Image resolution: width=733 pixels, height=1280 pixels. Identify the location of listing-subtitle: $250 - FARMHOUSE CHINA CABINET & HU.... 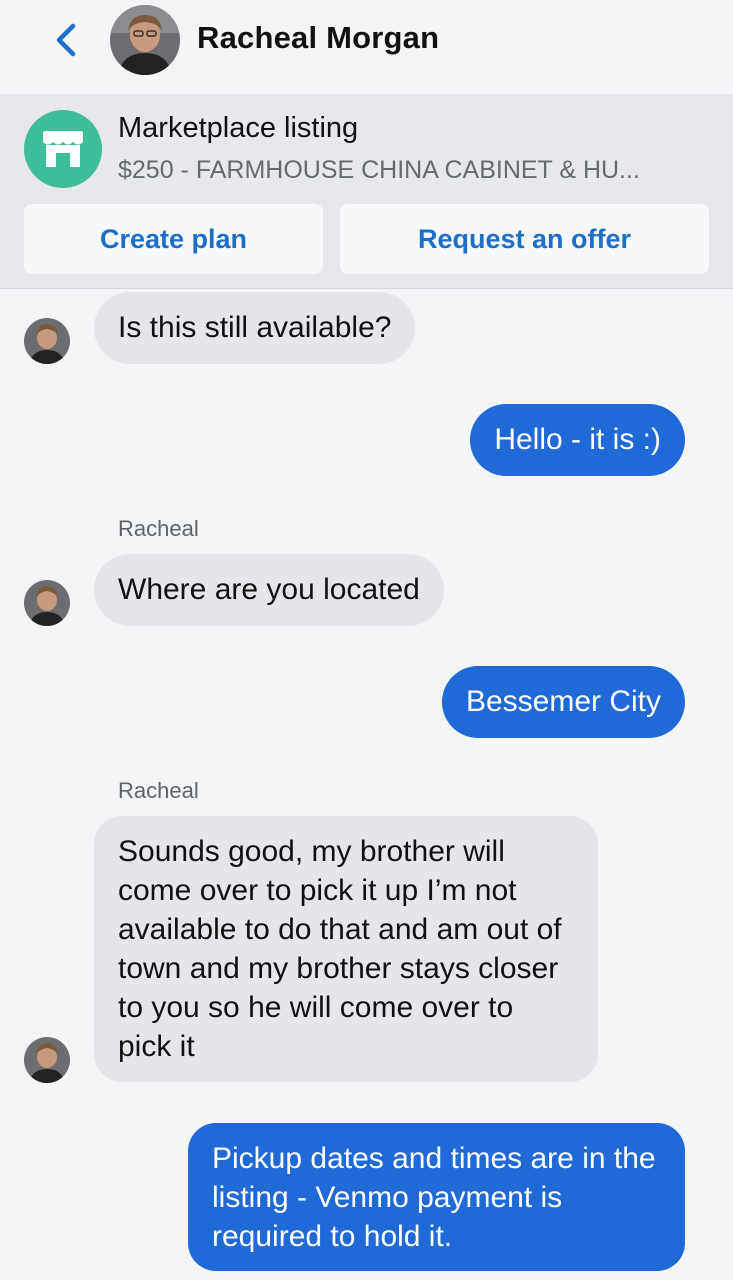
(413, 170).